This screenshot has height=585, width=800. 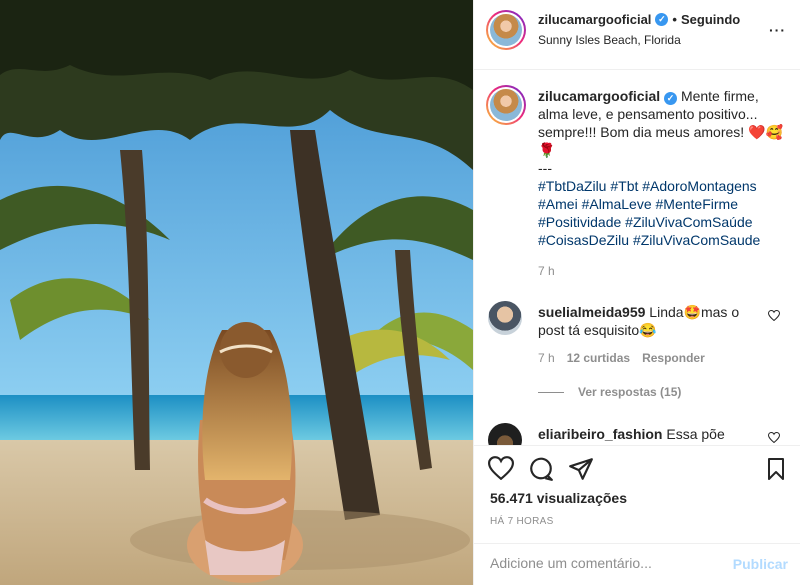 I want to click on hashtag: #AlmaLeve, so click(x=617, y=204).